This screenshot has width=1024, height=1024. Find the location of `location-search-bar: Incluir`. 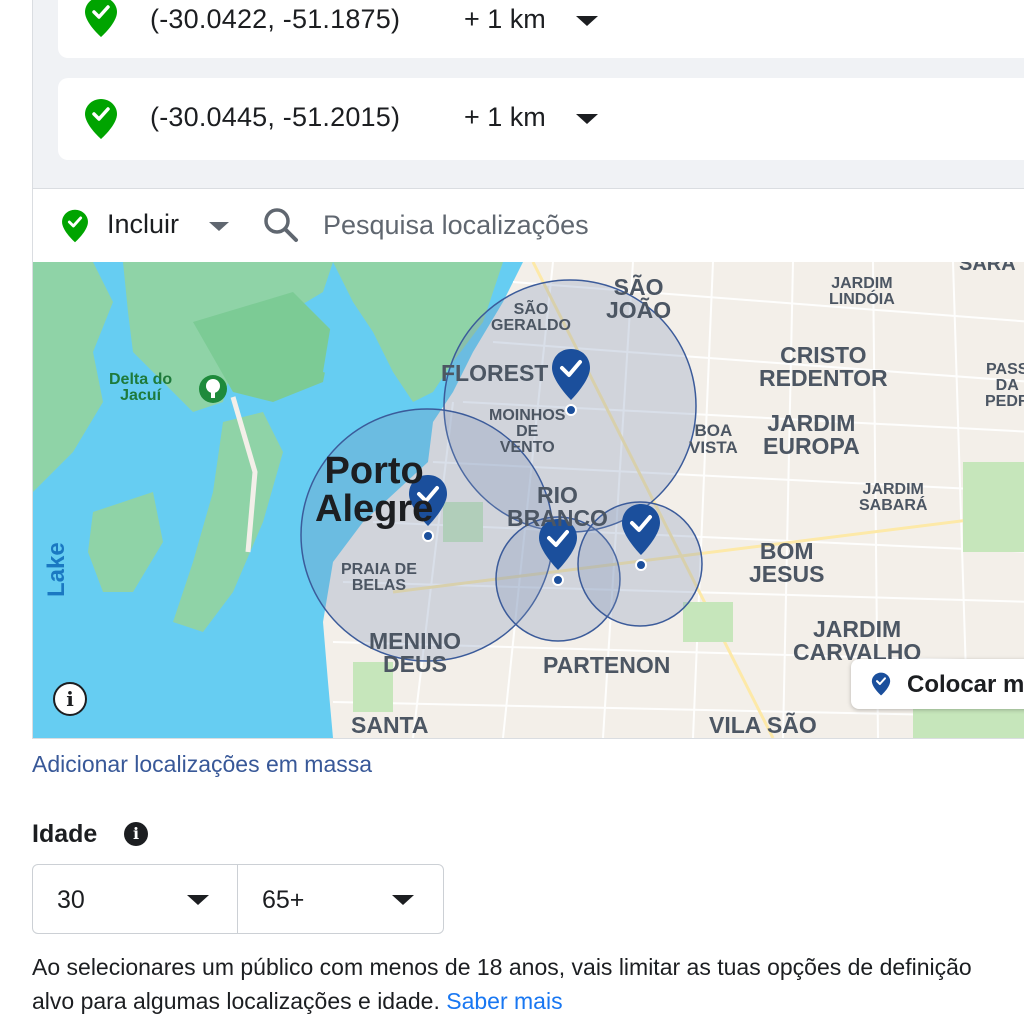

location-search-bar: Incluir is located at coordinates (528, 225).